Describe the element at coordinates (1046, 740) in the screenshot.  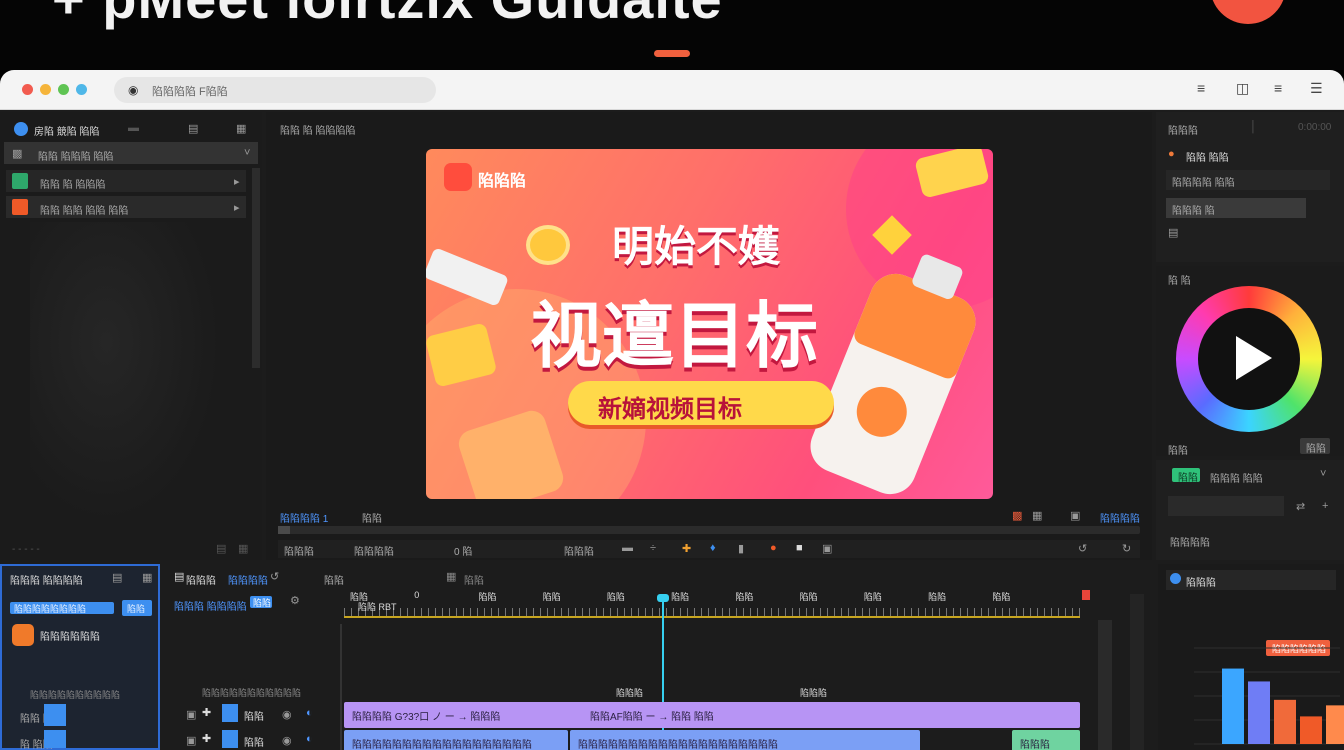
I see `timeline-clip: 陷陷陷` at that location.